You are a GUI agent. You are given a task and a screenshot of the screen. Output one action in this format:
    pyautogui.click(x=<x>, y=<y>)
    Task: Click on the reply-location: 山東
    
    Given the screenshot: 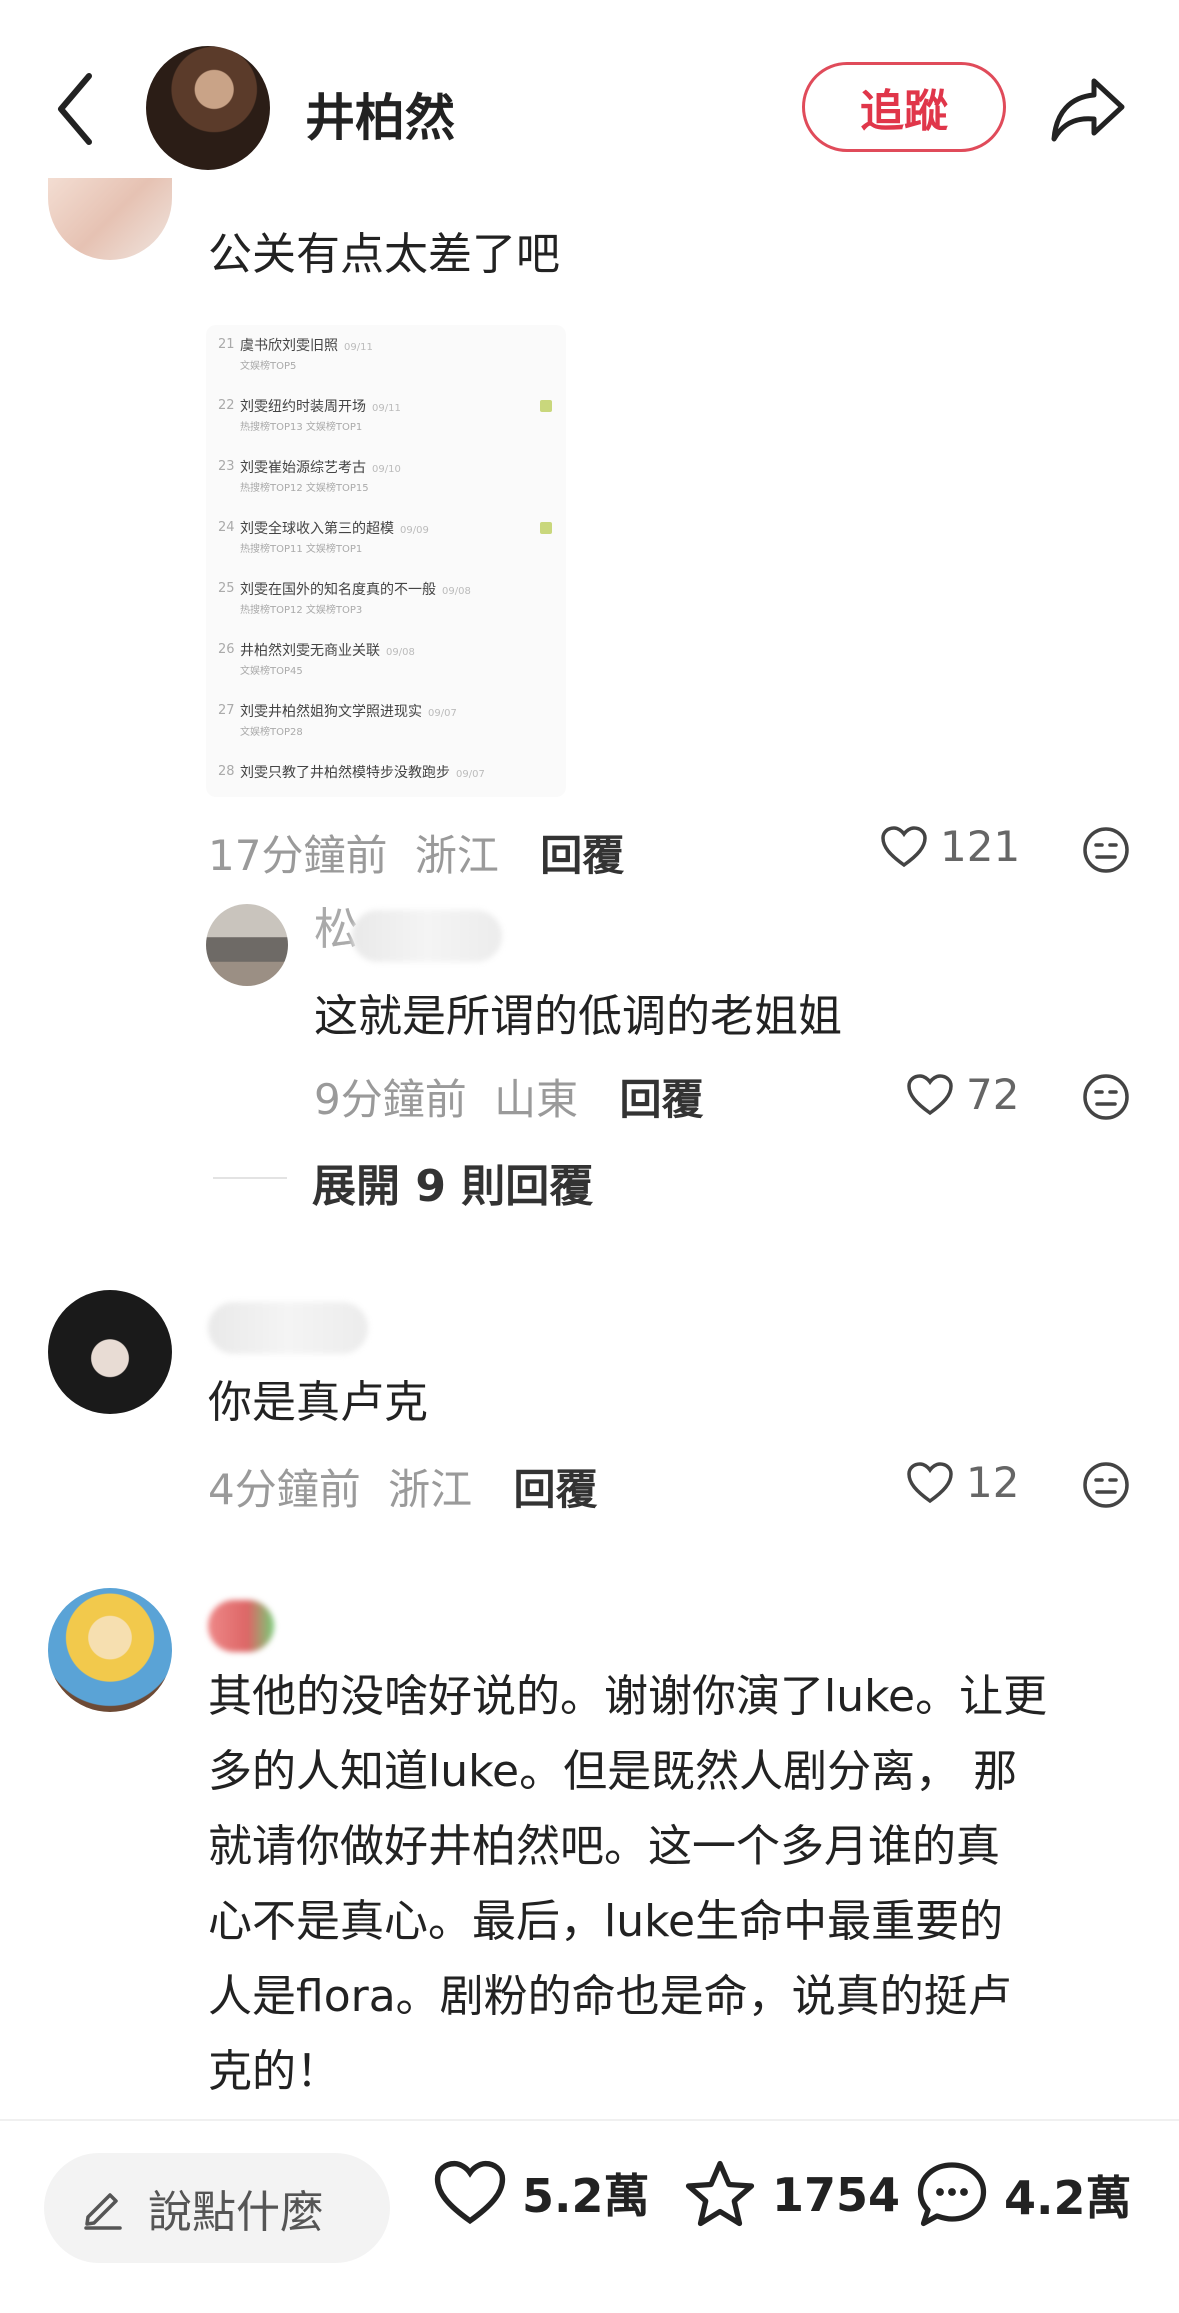 What is the action you would take?
    pyautogui.click(x=536, y=1099)
    